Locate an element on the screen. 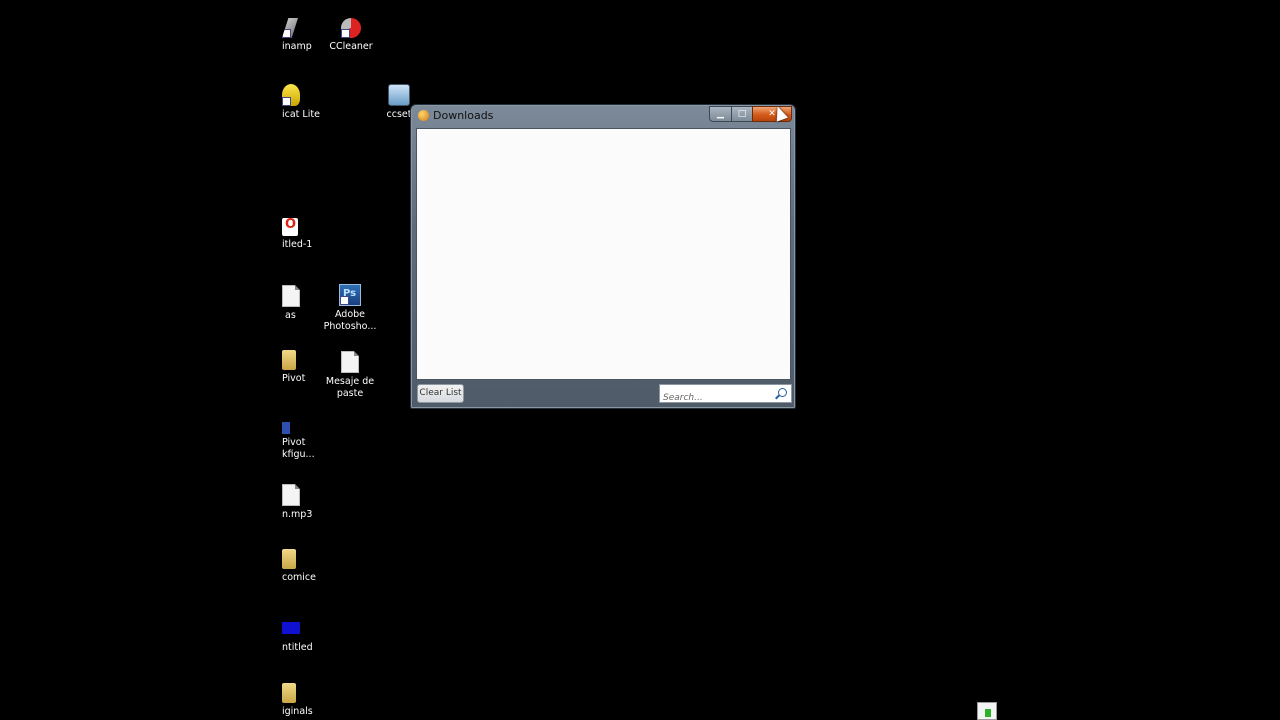 The height and width of the screenshot is (720, 1280). clear-list-button: Clear List is located at coordinates (440, 393).